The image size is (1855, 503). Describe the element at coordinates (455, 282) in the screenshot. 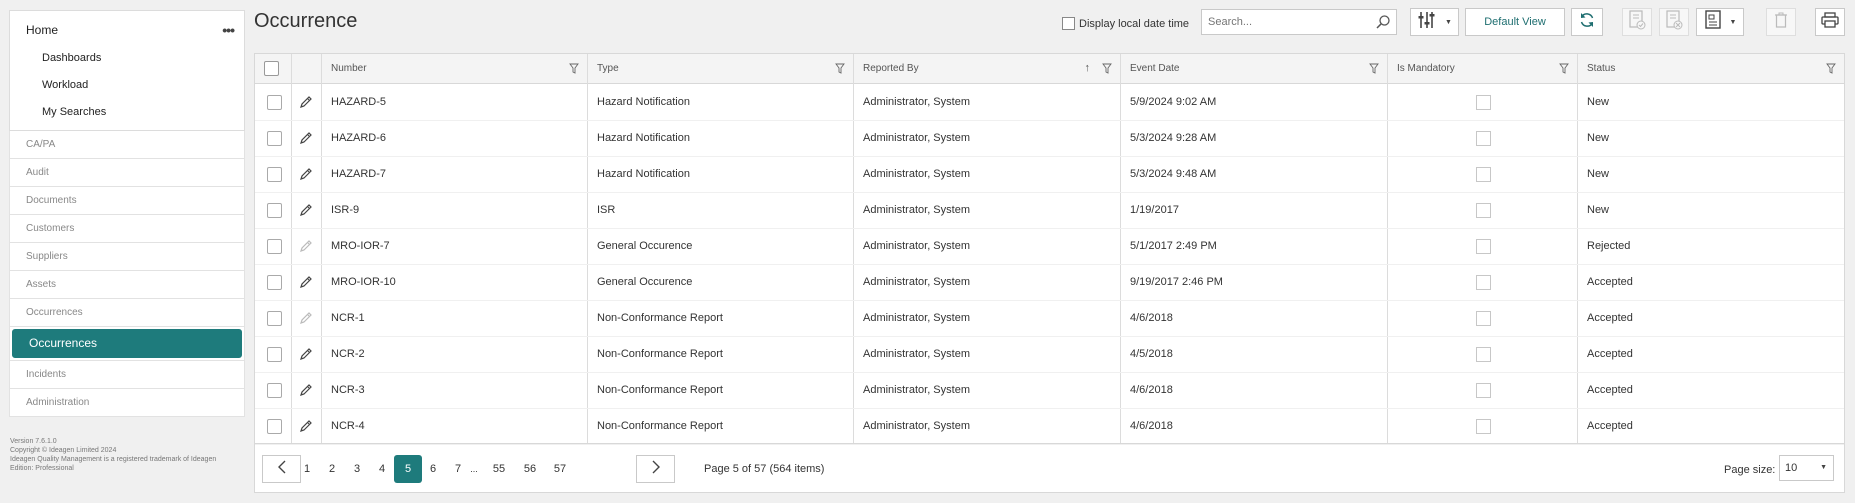

I see `cell-number: MRO-IOR-10` at that location.